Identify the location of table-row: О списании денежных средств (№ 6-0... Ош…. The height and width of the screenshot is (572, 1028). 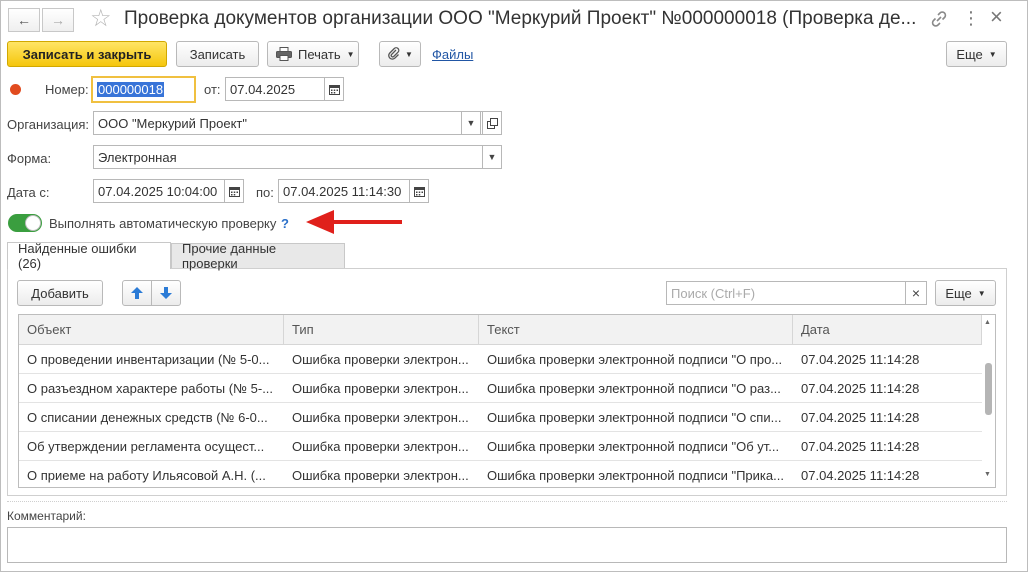
(500, 417).